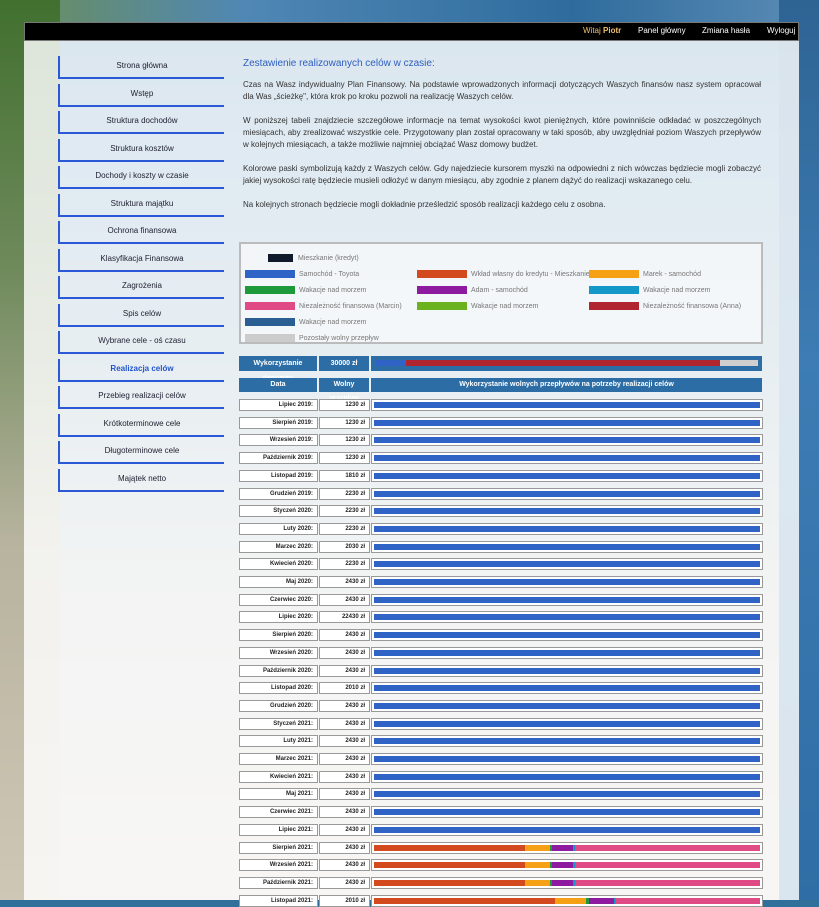 This screenshot has width=819, height=907. I want to click on legend-label: Adam - samochód, so click(499, 290).